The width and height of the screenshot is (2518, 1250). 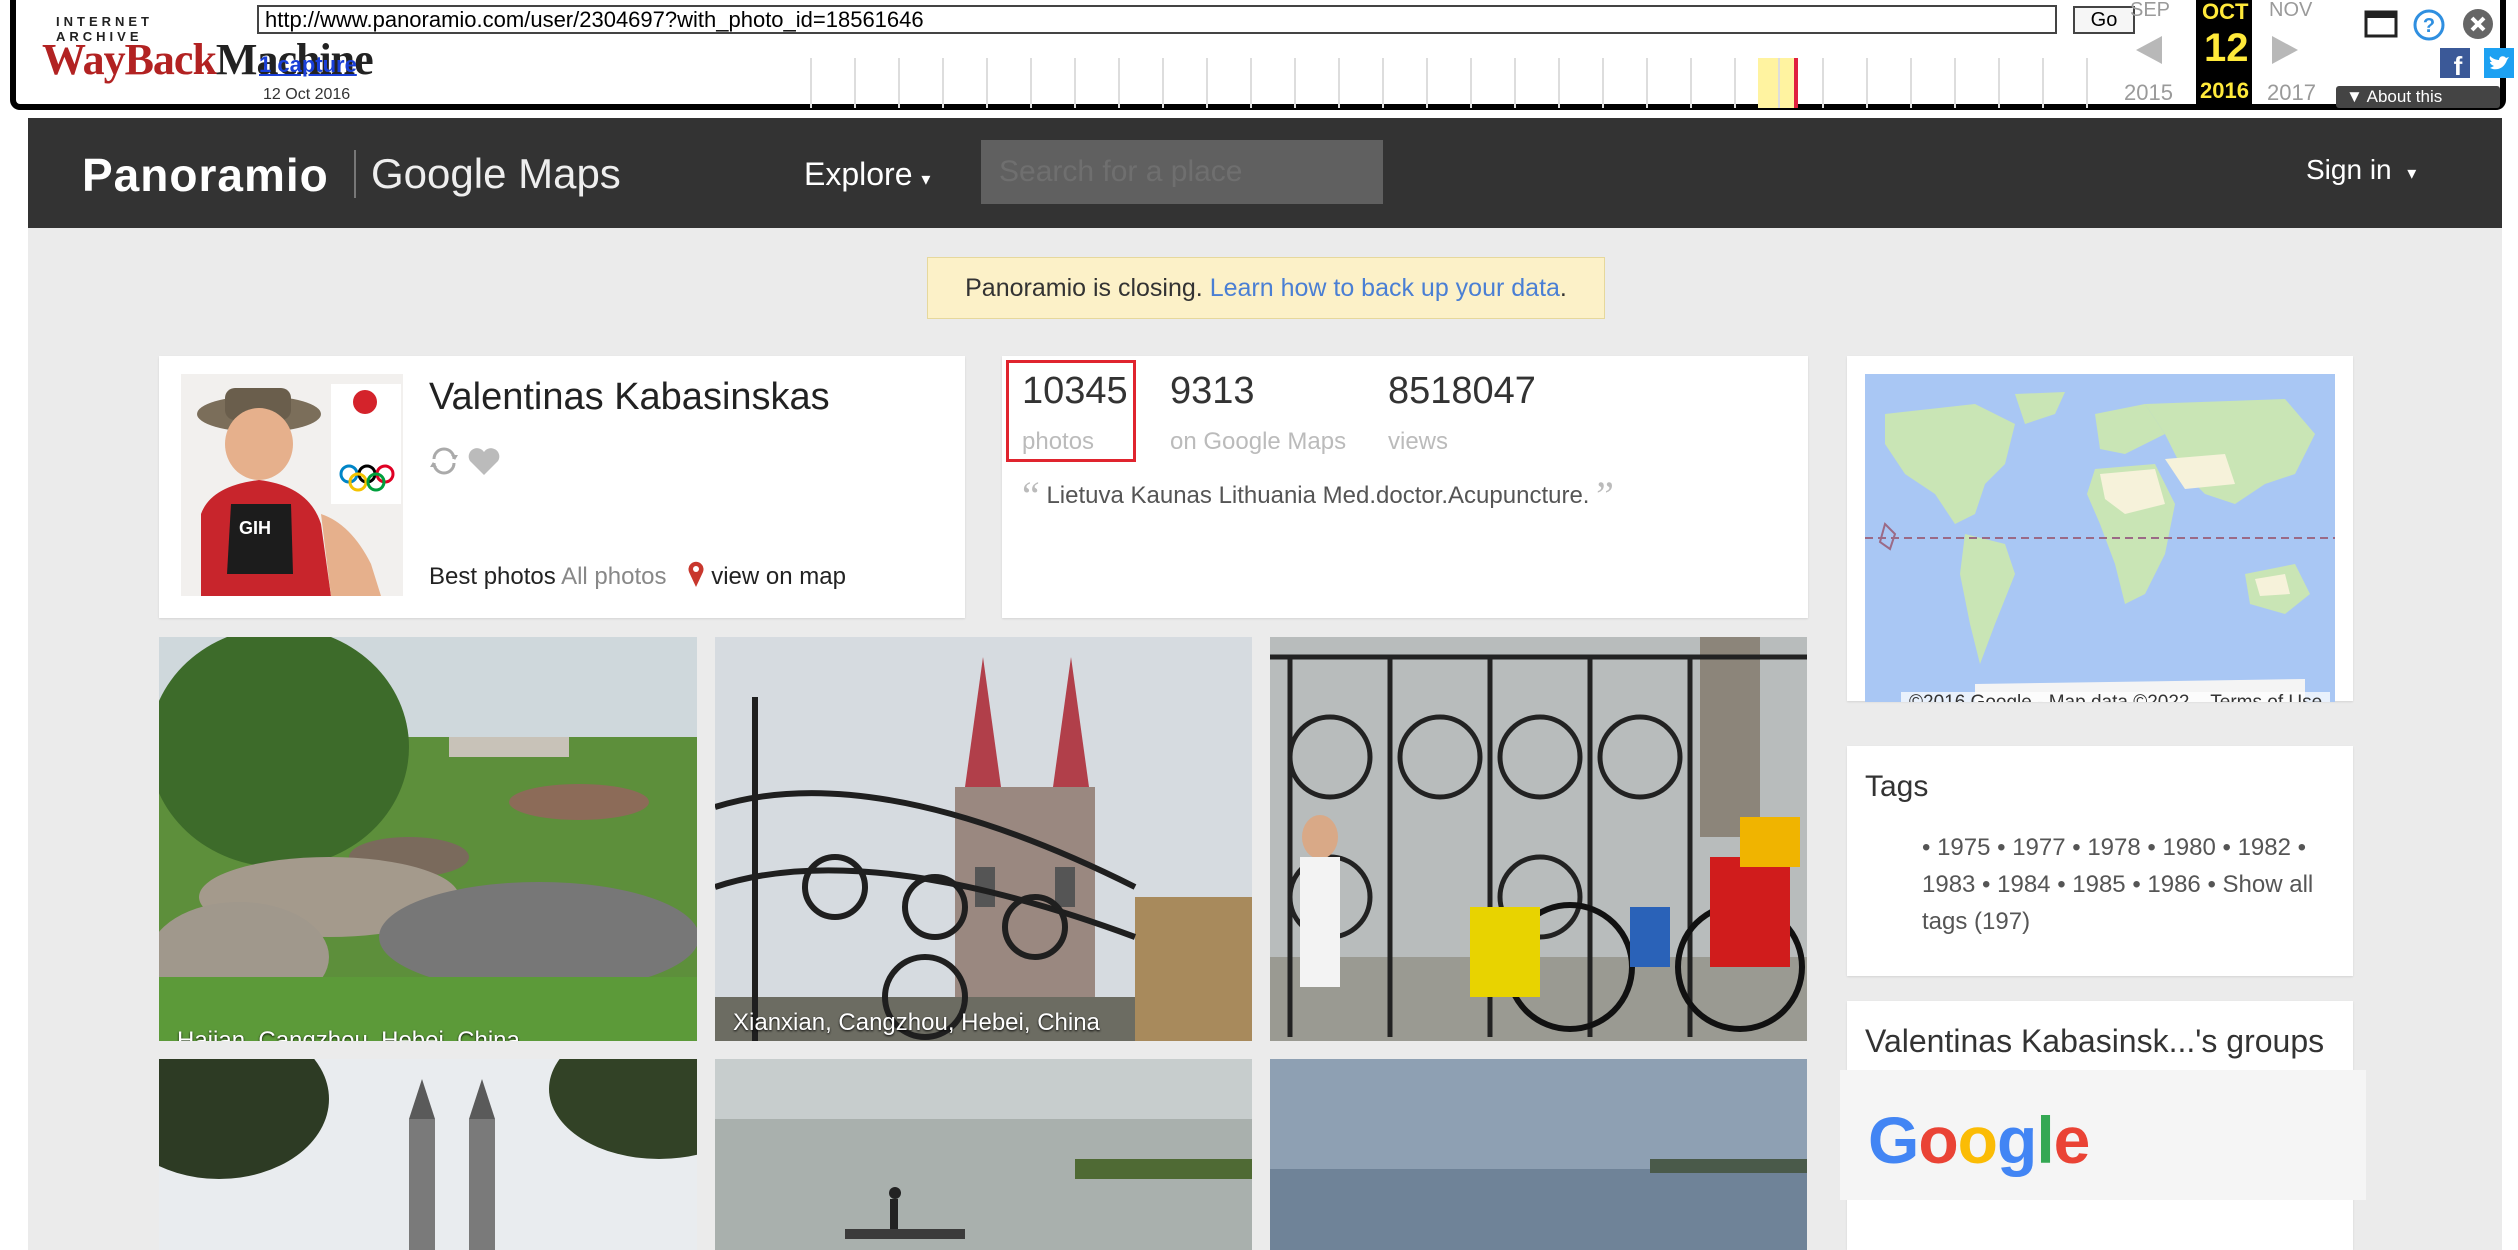 What do you see at coordinates (2225, 12) in the screenshot?
I see `current-month: OCT` at bounding box center [2225, 12].